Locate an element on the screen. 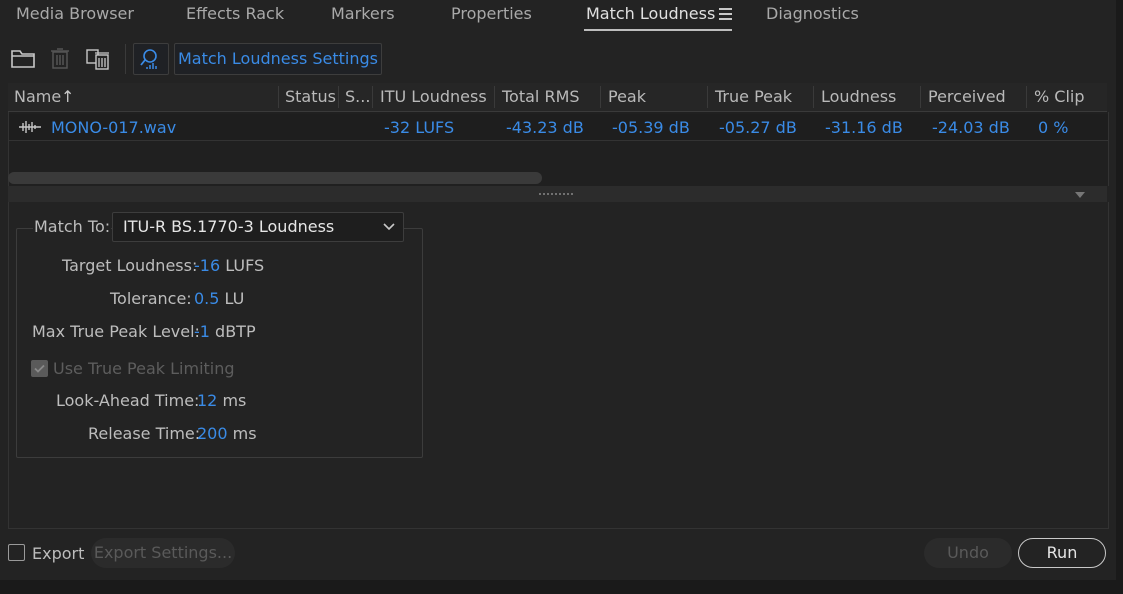 Image resolution: width=1123 pixels, height=594 pixels. column-total-rms: Total RMS is located at coordinates (541, 96).